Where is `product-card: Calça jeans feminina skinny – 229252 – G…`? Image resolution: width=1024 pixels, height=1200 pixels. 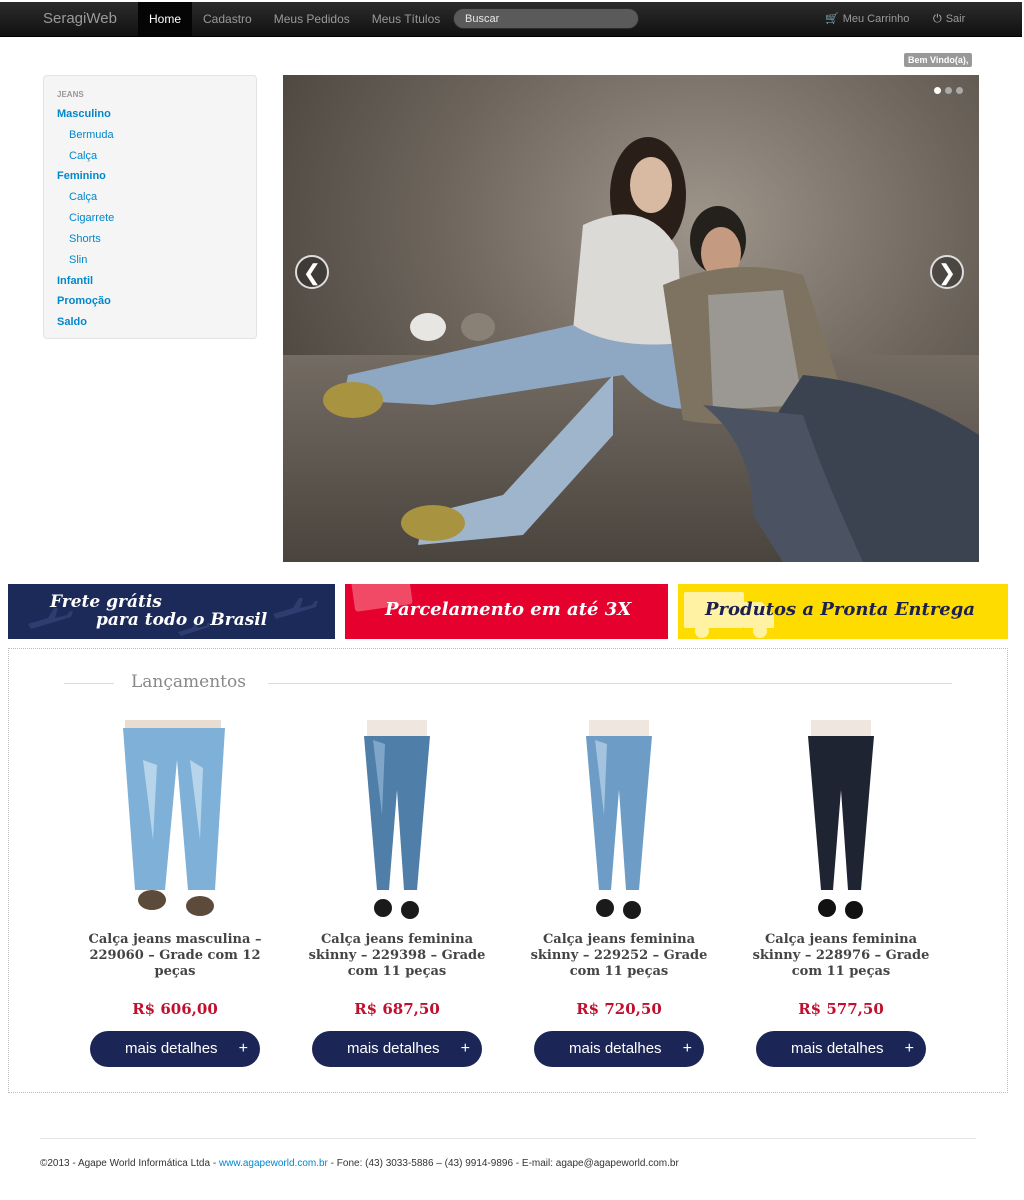 product-card: Calça jeans feminina skinny – 229252 – G… is located at coordinates (619, 893).